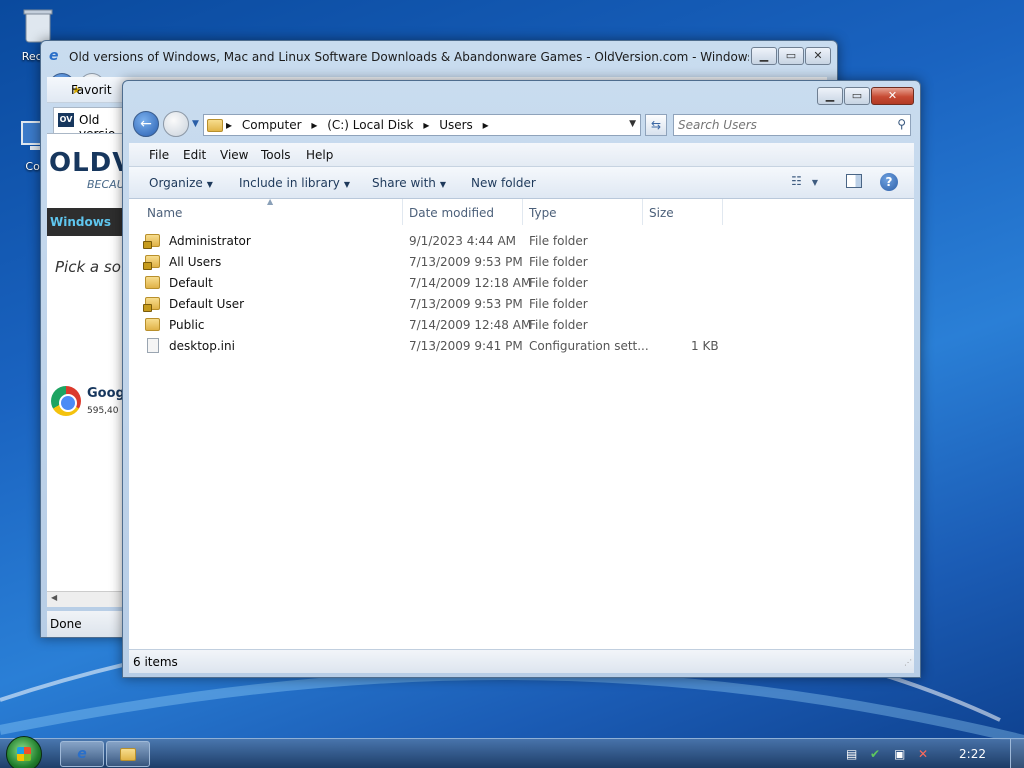  Describe the element at coordinates (91, 267) in the screenshot. I see `pick-software-heading: Pick a sof` at that location.